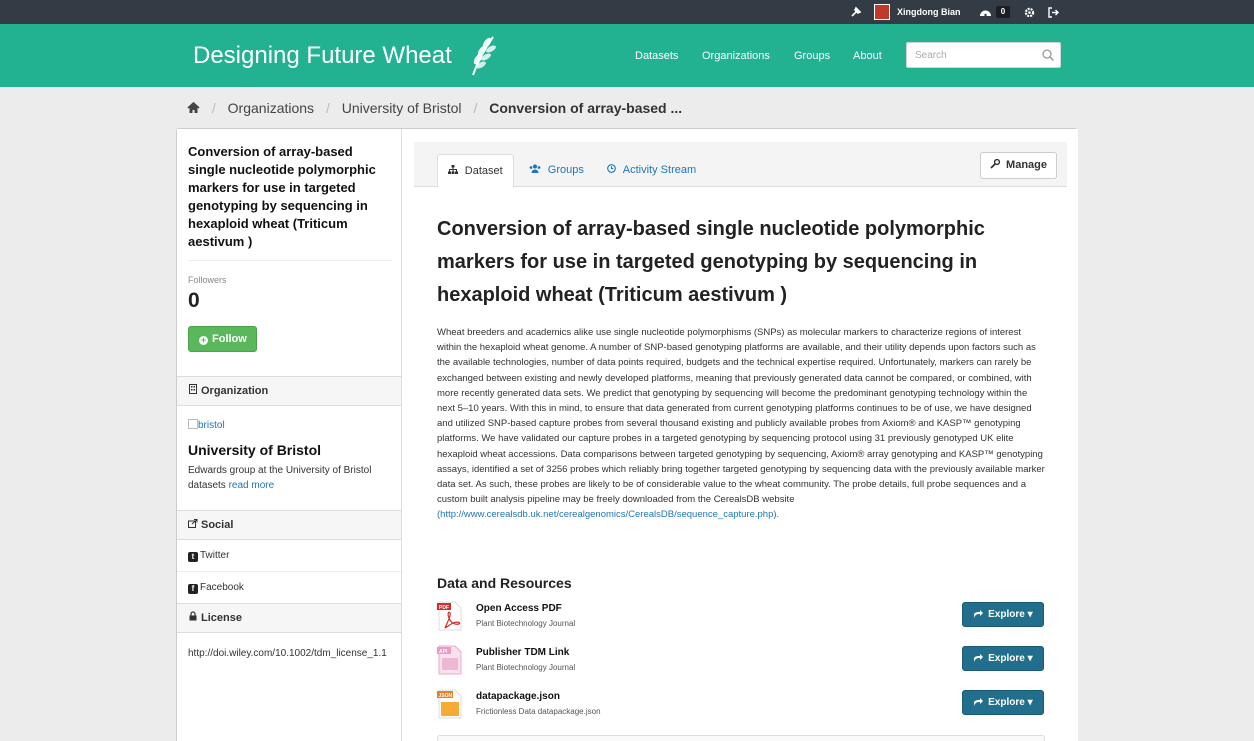 The height and width of the screenshot is (741, 1254). What do you see at coordinates (254, 450) in the screenshot?
I see `org-name: University of Bristol` at bounding box center [254, 450].